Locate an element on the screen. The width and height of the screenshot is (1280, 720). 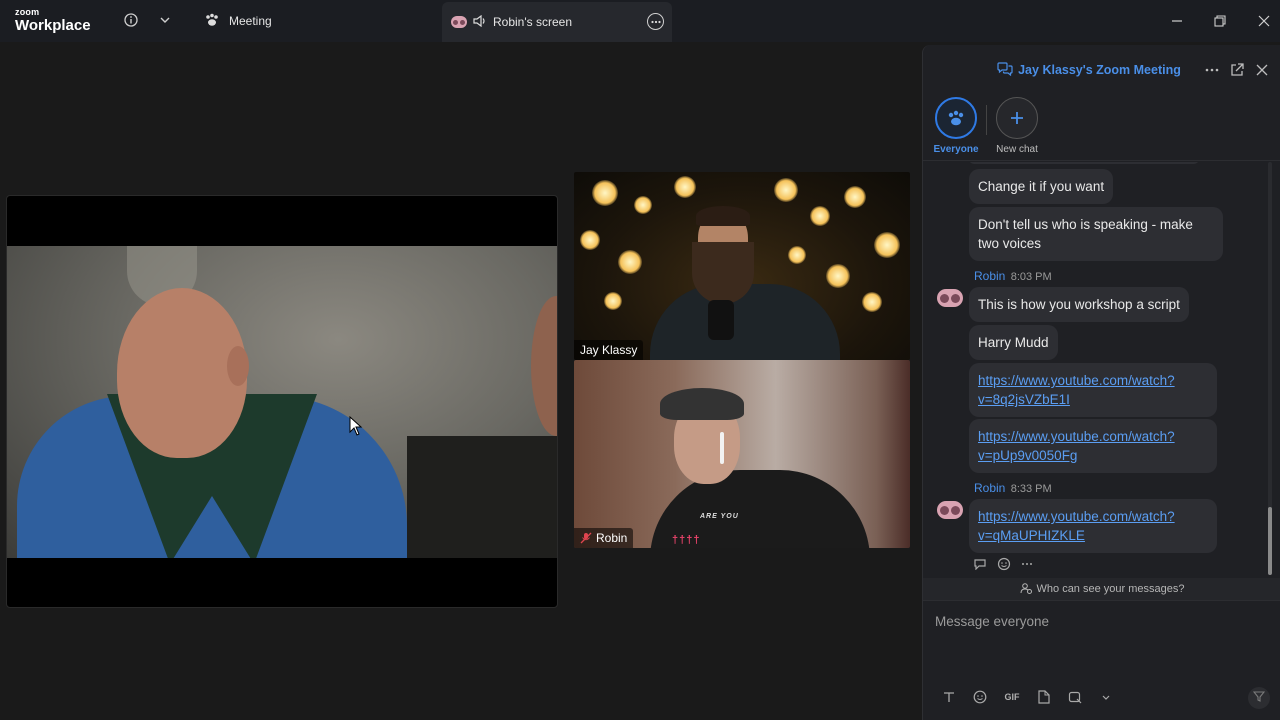
recipient-everyone: Everyone is located at coordinates (956, 126).